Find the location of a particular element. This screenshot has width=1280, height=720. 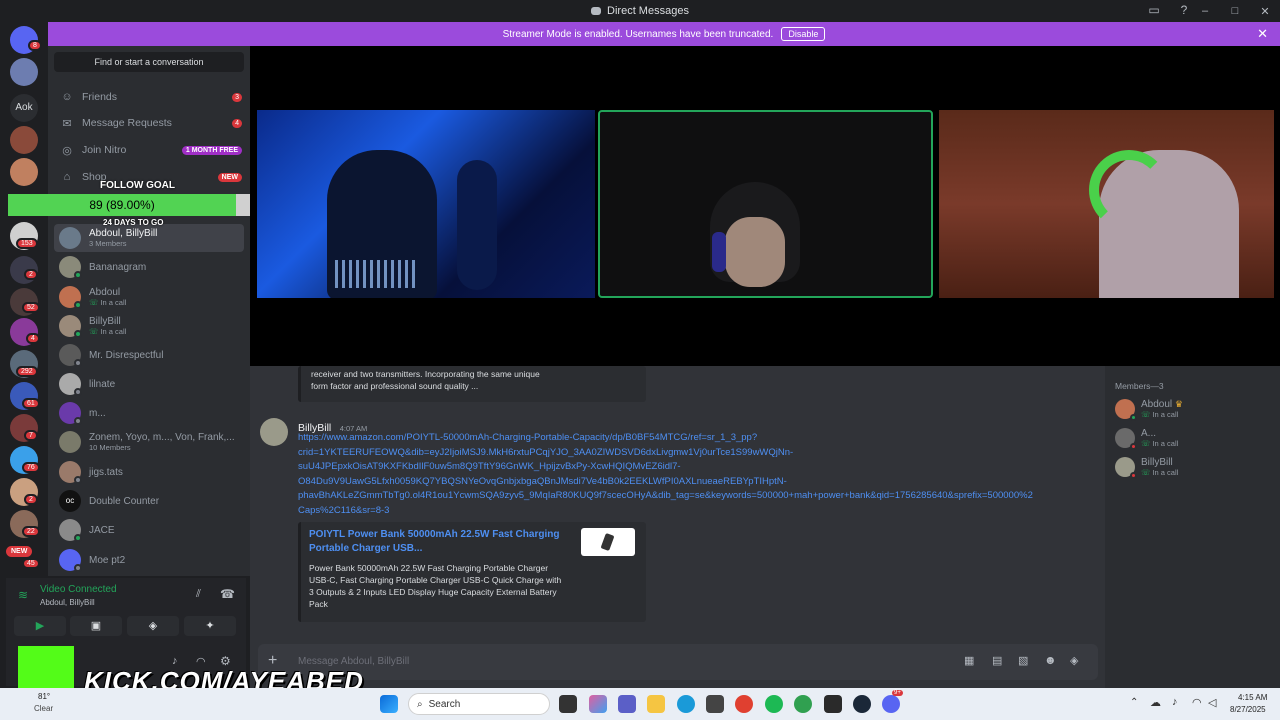

voice-channel: Abdoul, BillyBill is located at coordinates (67, 602).